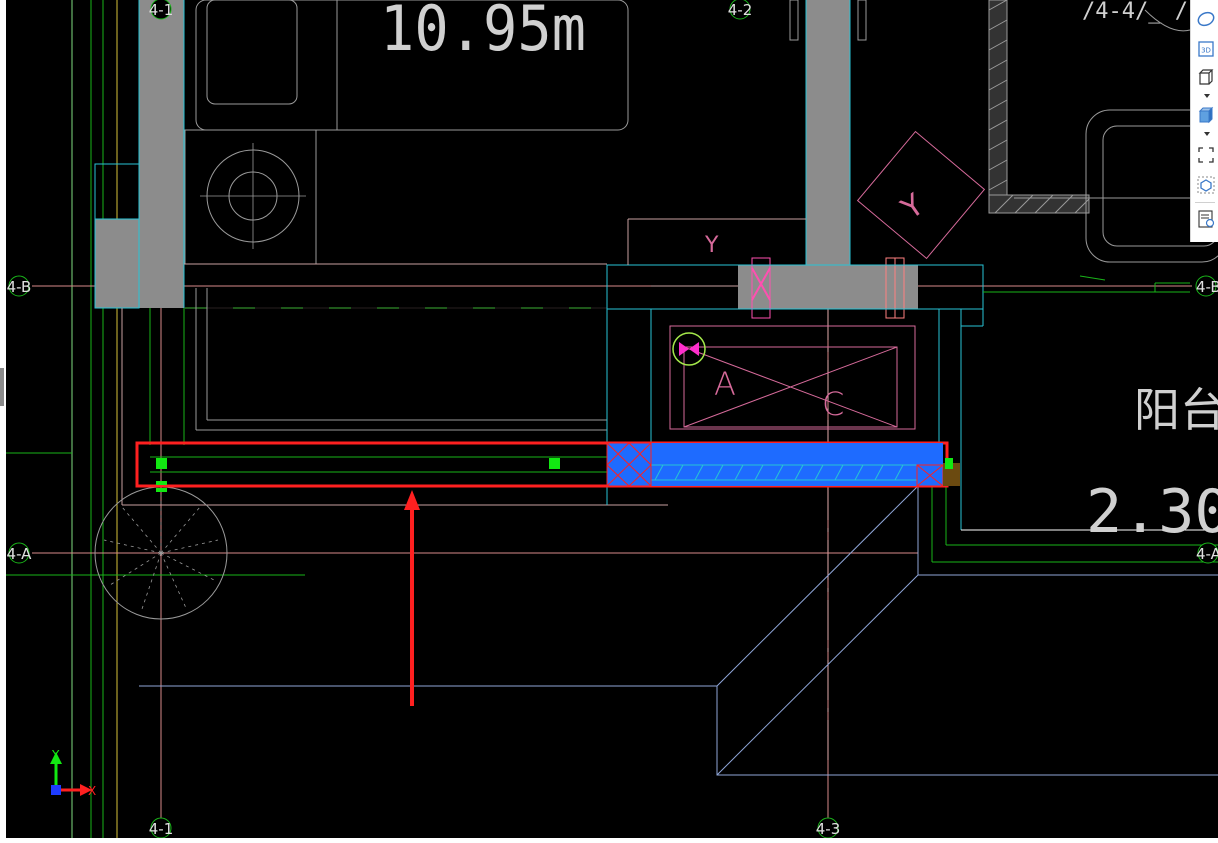 Image resolution: width=1218 pixels, height=843 pixels. What do you see at coordinates (252, 52) in the screenshot?
I see `appliance-inner` at bounding box center [252, 52].